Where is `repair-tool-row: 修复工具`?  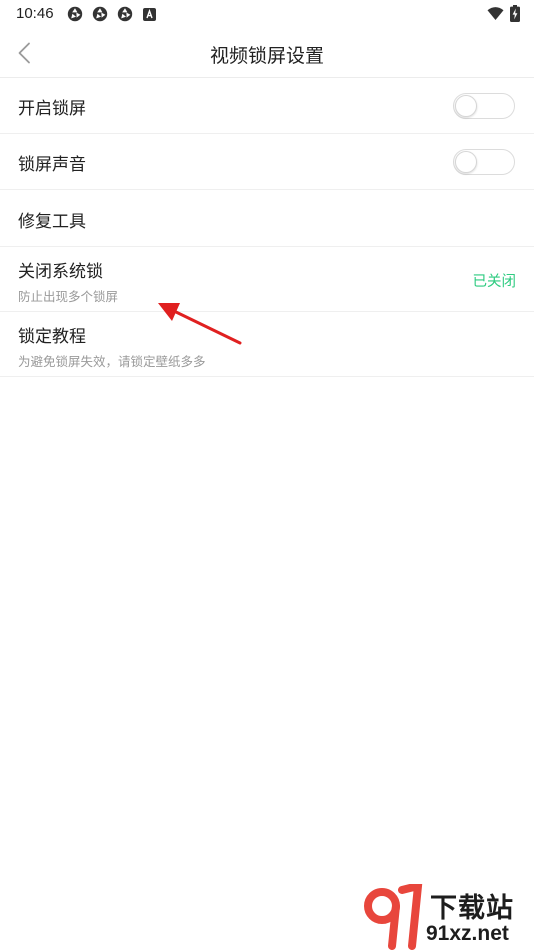 repair-tool-row: 修复工具 is located at coordinates (267, 218).